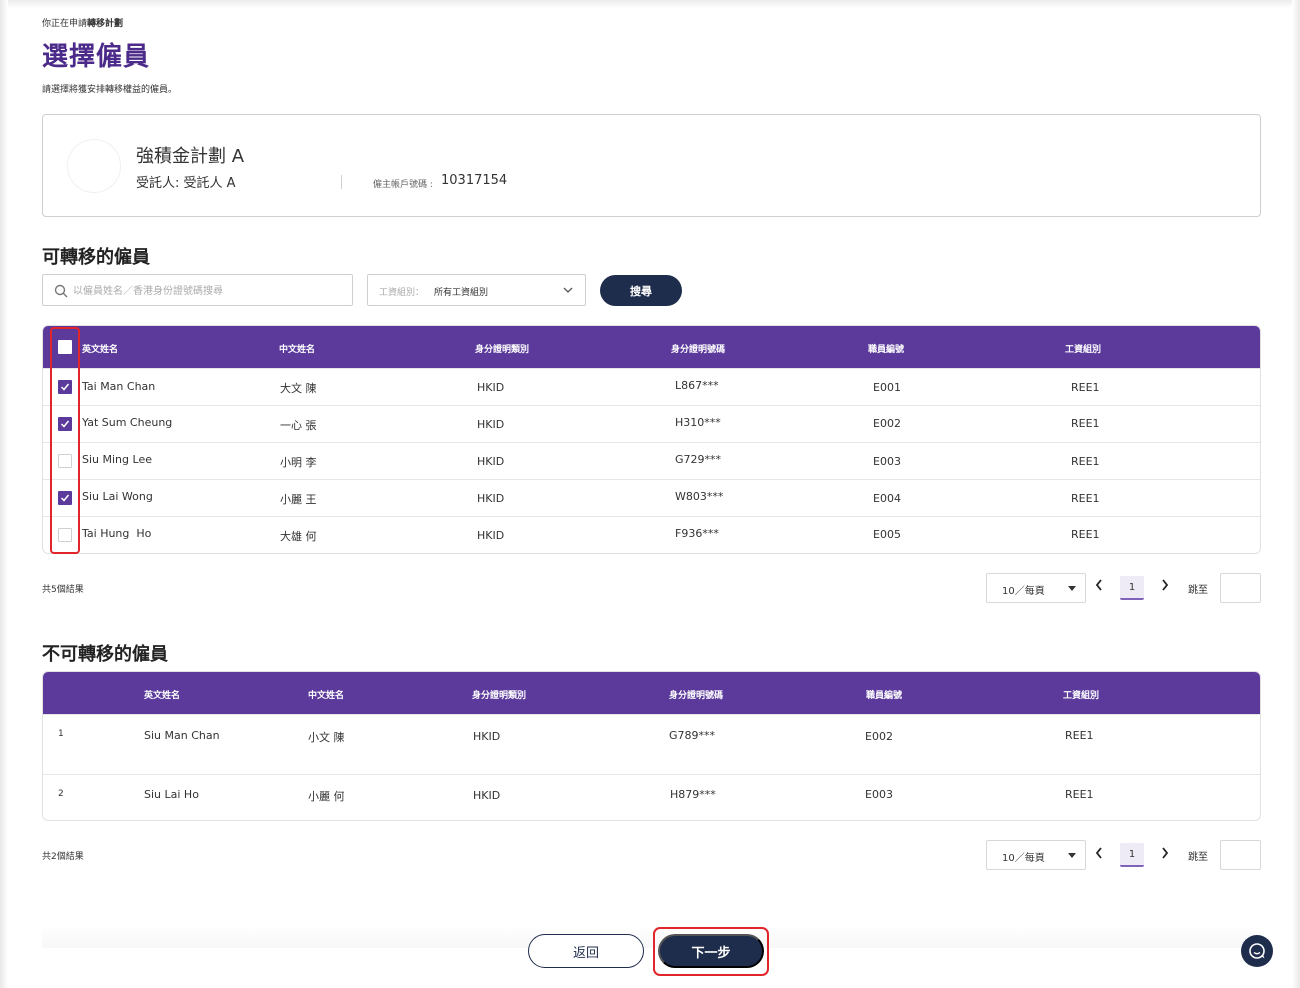 The image size is (1300, 988). Describe the element at coordinates (651, 460) in the screenshot. I see `table-row: Siu Ming Lee 小明 李 HKID G729*** E003 REE1` at that location.